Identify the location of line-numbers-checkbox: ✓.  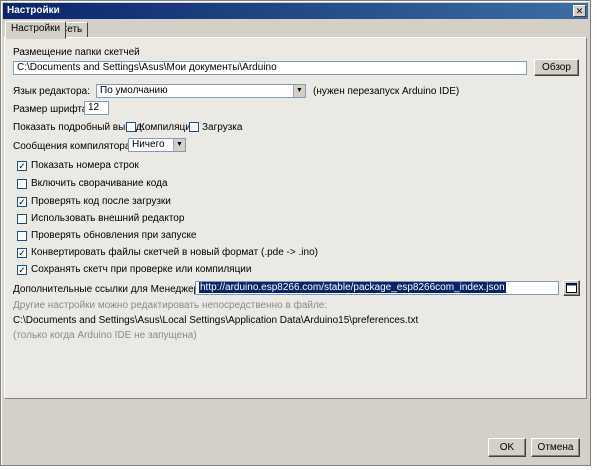
(22, 166).